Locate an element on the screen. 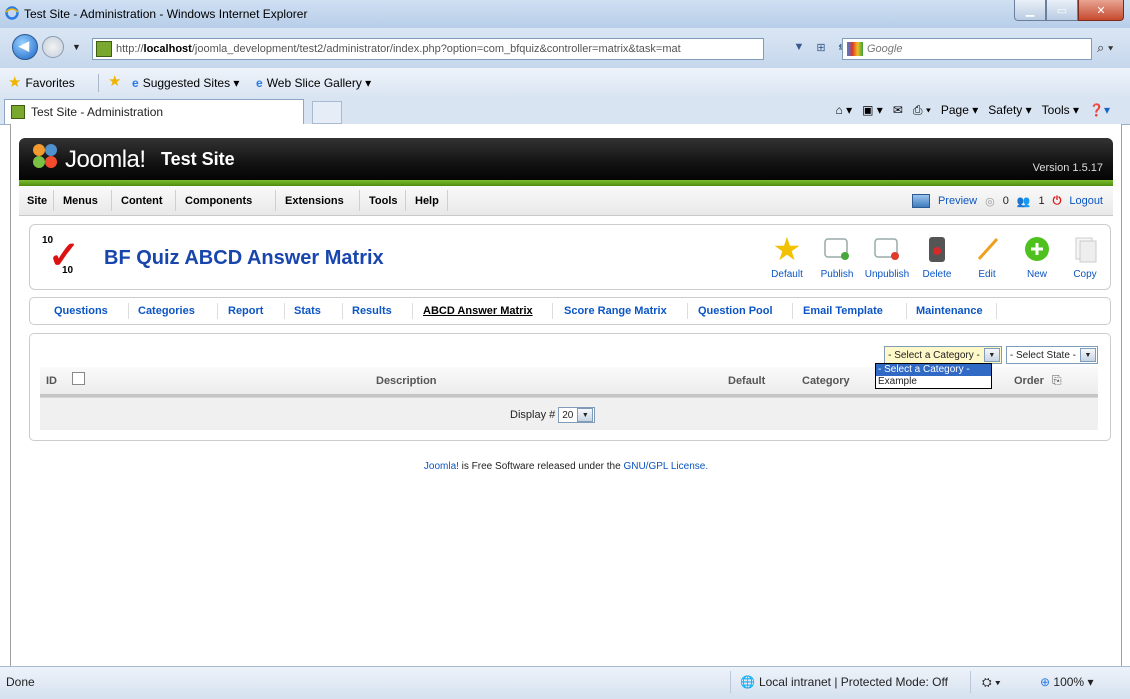 The image size is (1130, 699). category-option: - Select a Category - is located at coordinates (933, 370).